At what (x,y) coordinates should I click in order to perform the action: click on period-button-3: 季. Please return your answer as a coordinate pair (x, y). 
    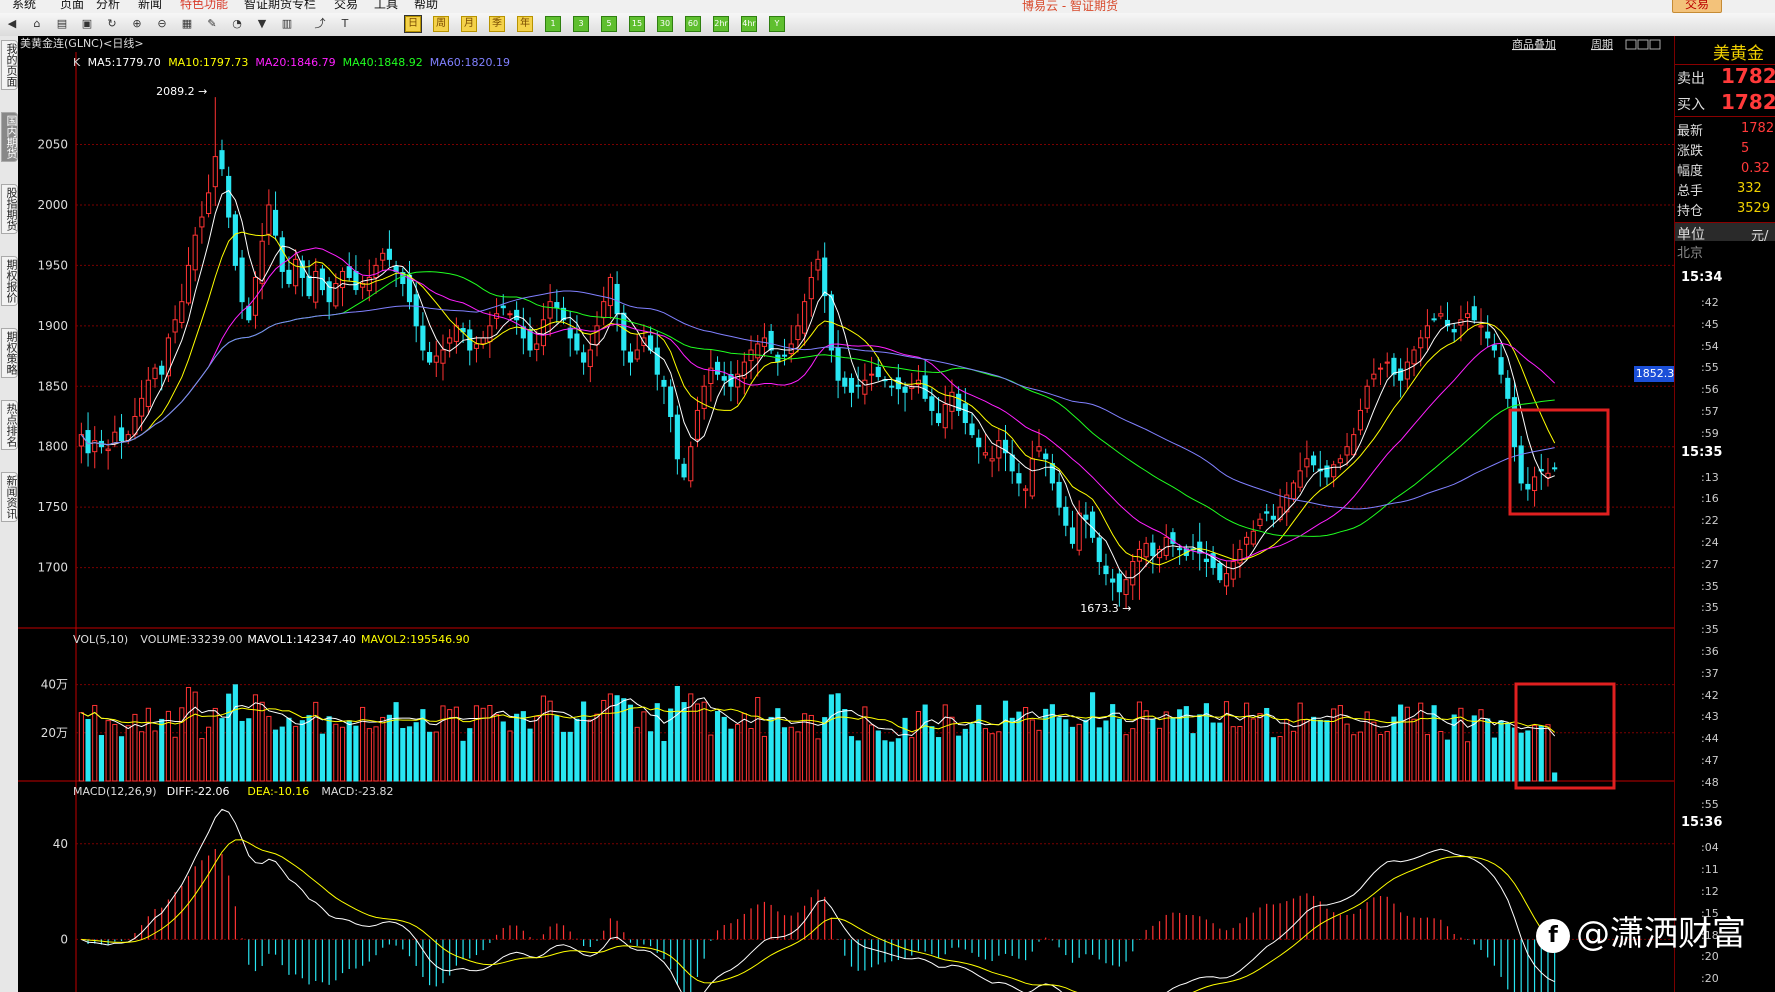
    Looking at the image, I should click on (497, 24).